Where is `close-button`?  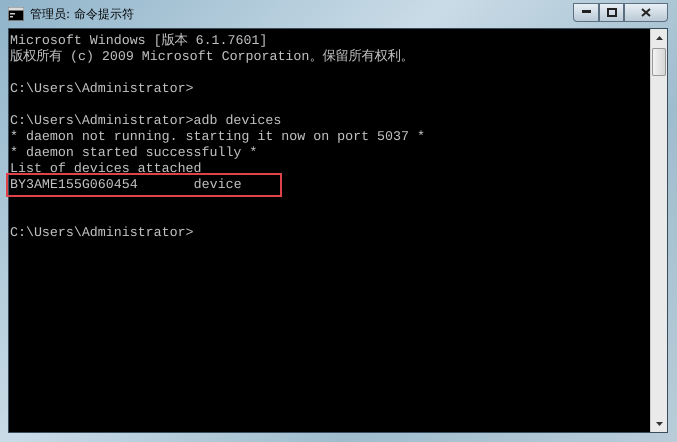 close-button is located at coordinates (646, 12).